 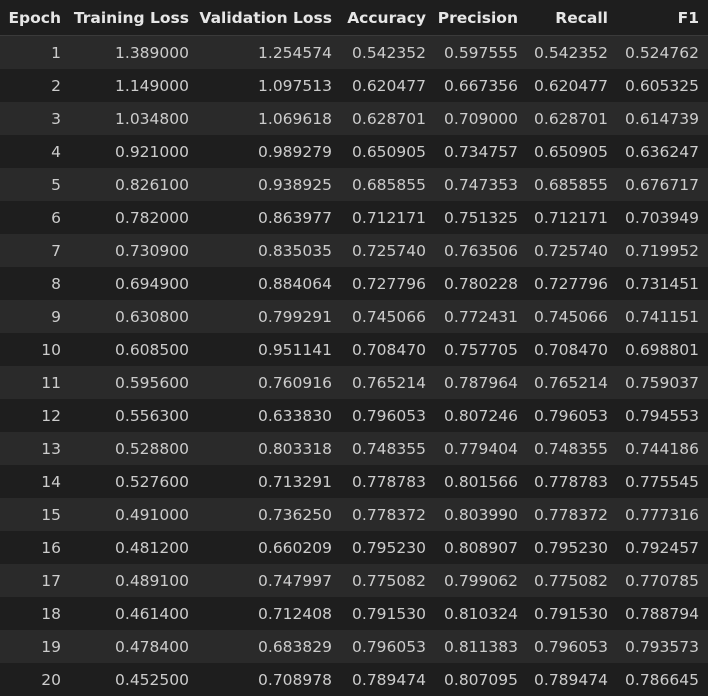 I want to click on validation-loss-cell: 0.683829, so click(x=269, y=646).